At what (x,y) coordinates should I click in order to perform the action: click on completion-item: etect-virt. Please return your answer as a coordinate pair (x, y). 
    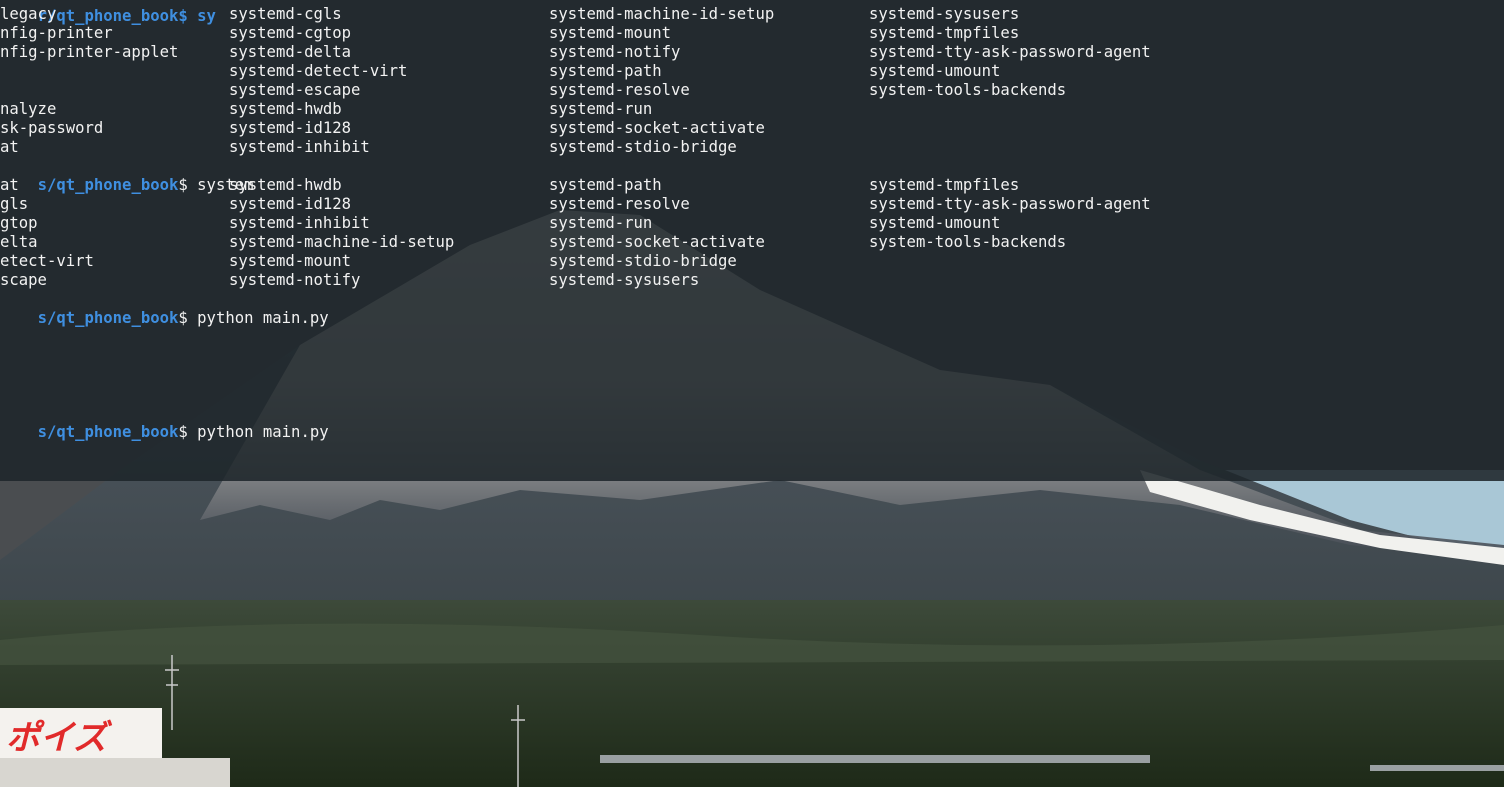
    Looking at the image, I should click on (47, 261).